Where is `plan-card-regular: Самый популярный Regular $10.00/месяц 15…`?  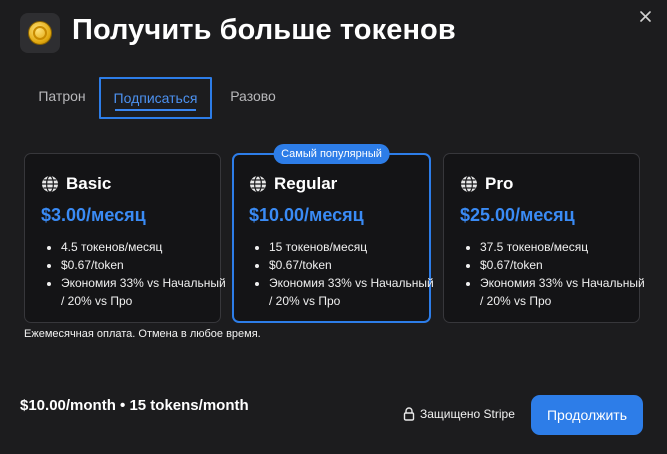 plan-card-regular: Самый популярный Regular $10.00/месяц 15… is located at coordinates (333, 233).